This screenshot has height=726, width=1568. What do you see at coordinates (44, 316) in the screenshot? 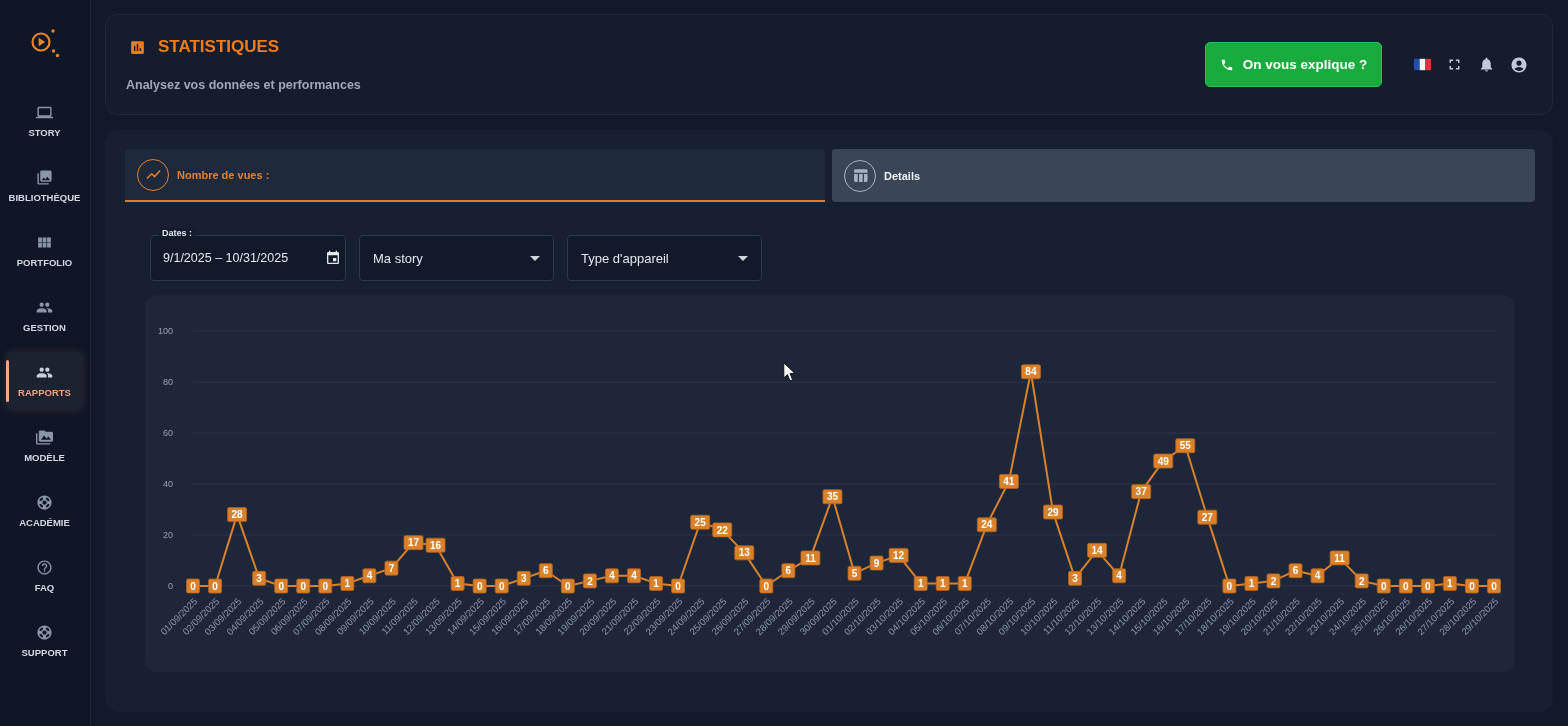
I see `sidebar-item: GESTION` at bounding box center [44, 316].